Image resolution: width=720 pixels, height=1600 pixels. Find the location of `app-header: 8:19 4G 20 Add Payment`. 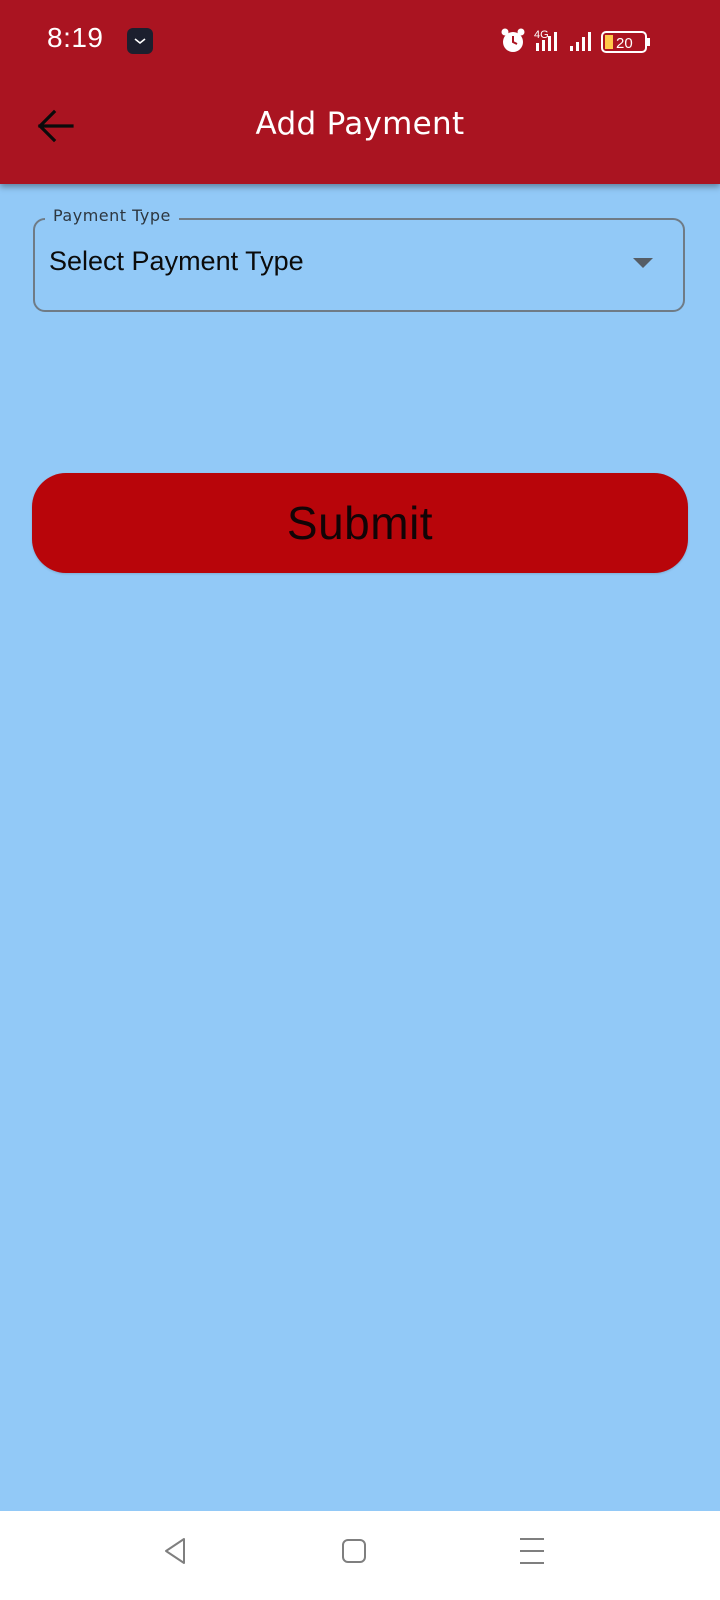

app-header: 8:19 4G 20 Add Payment is located at coordinates (360, 92).